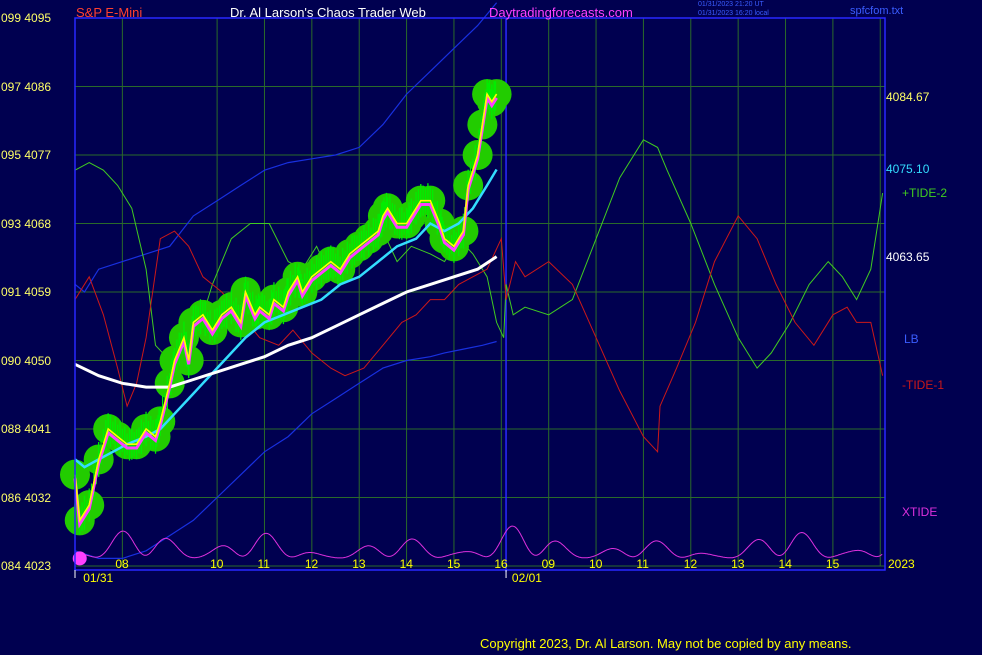 Image resolution: width=982 pixels, height=655 pixels. I want to click on y-left-tick-label: 086 4032, so click(26, 497).